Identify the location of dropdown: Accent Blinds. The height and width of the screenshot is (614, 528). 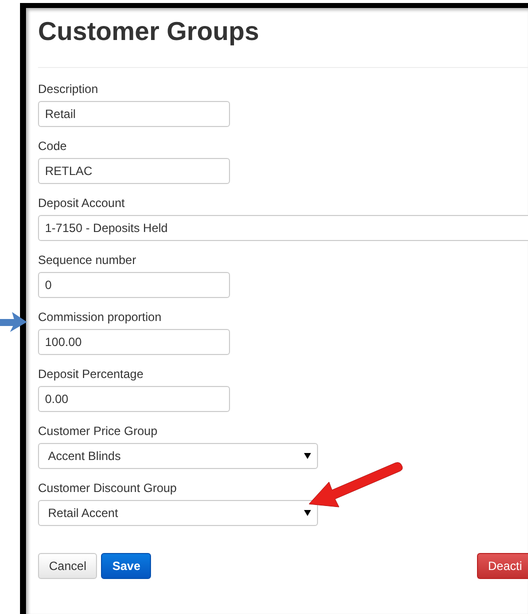
(178, 456).